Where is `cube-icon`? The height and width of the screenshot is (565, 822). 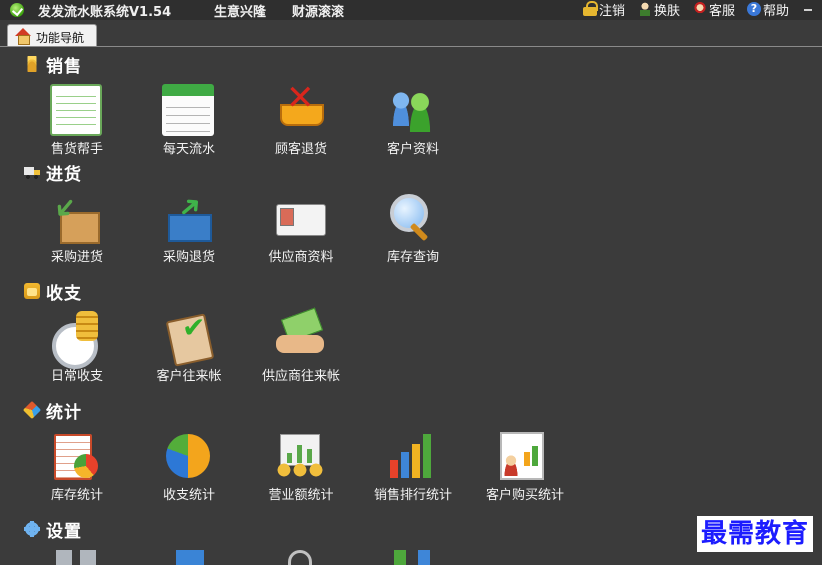
cube-icon is located at coordinates (32, 410).